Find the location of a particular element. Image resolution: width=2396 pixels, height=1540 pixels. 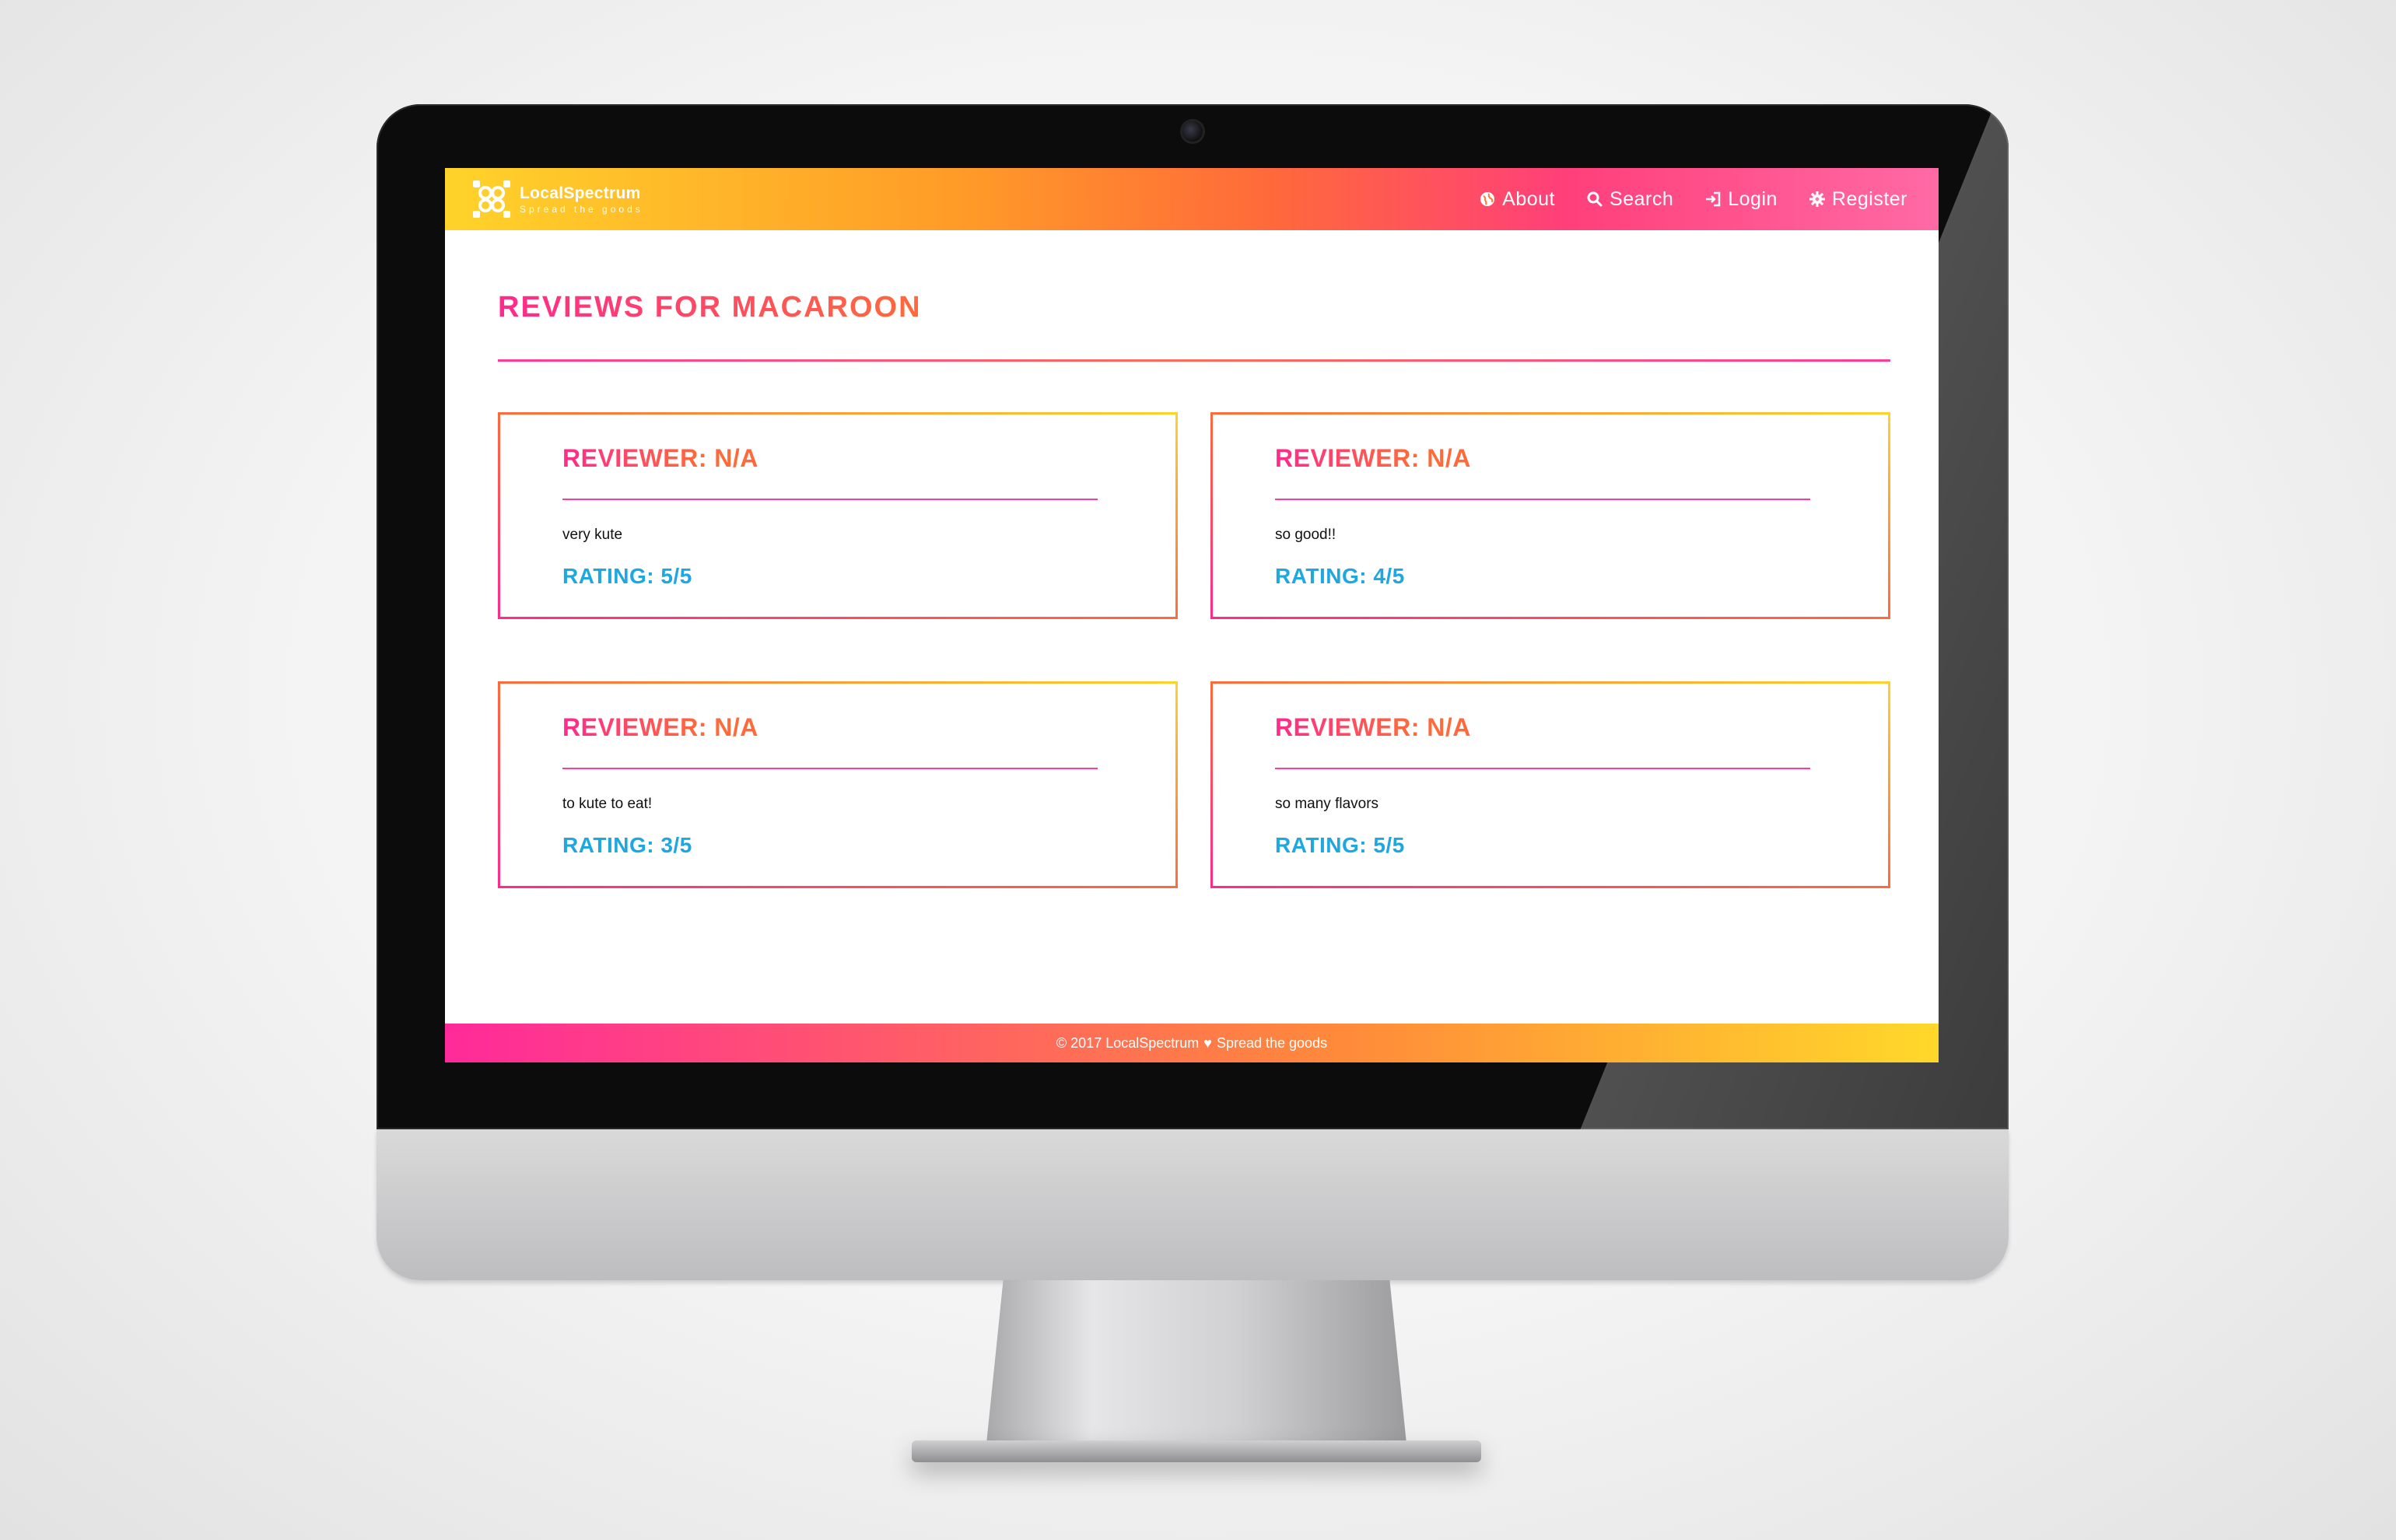

footer: © 2017 LocalSpectrum ♥ Spread the goods is located at coordinates (1192, 1043).